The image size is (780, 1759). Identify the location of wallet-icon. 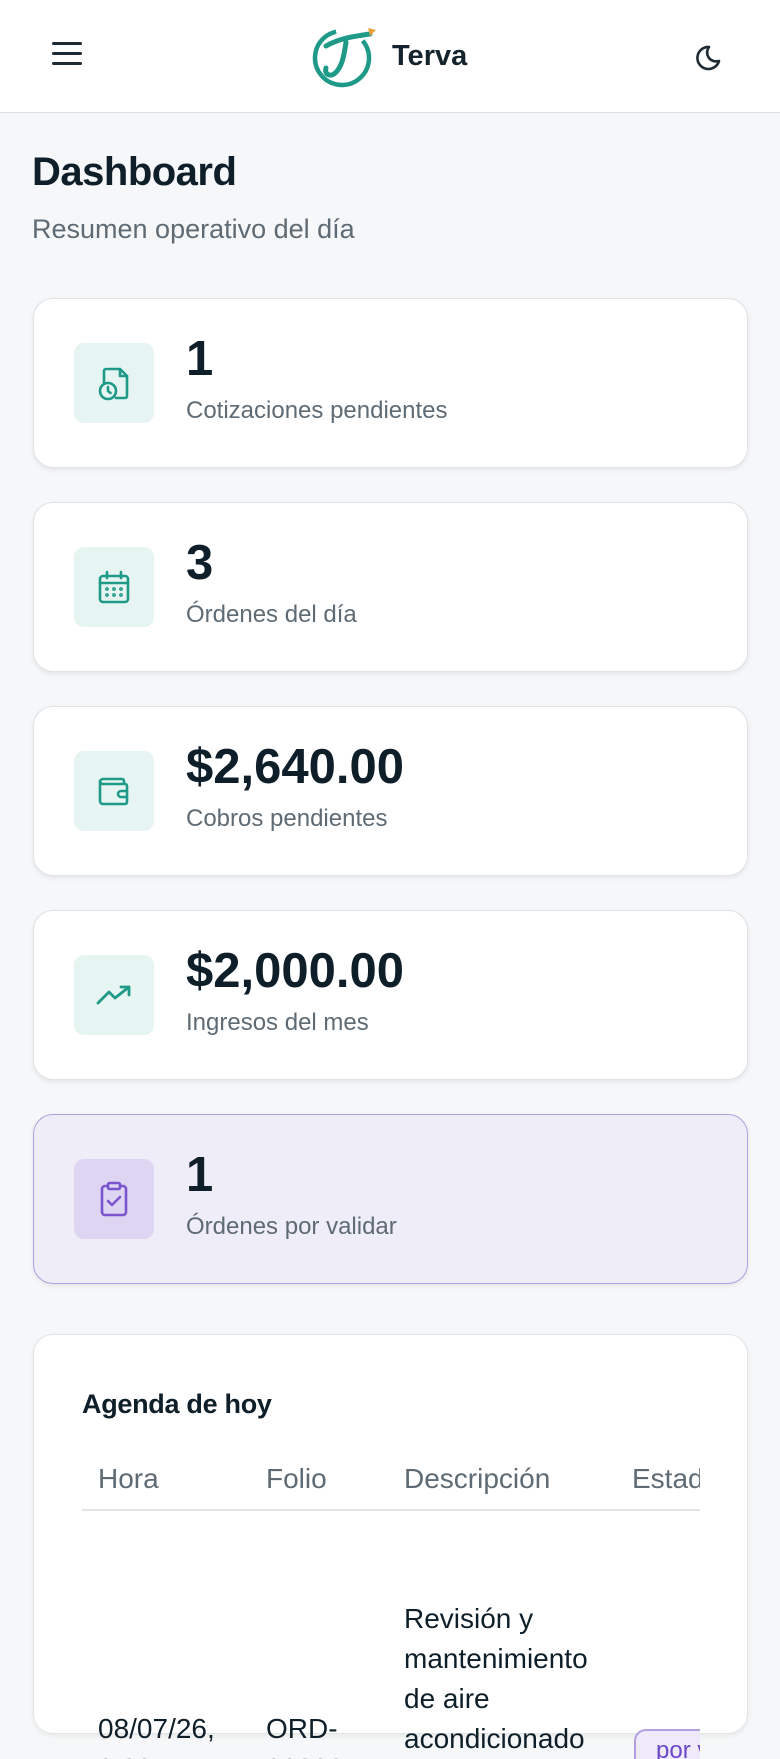
(114, 791).